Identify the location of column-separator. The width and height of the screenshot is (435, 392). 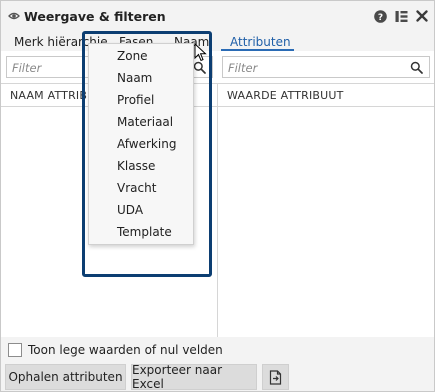
(217, 210).